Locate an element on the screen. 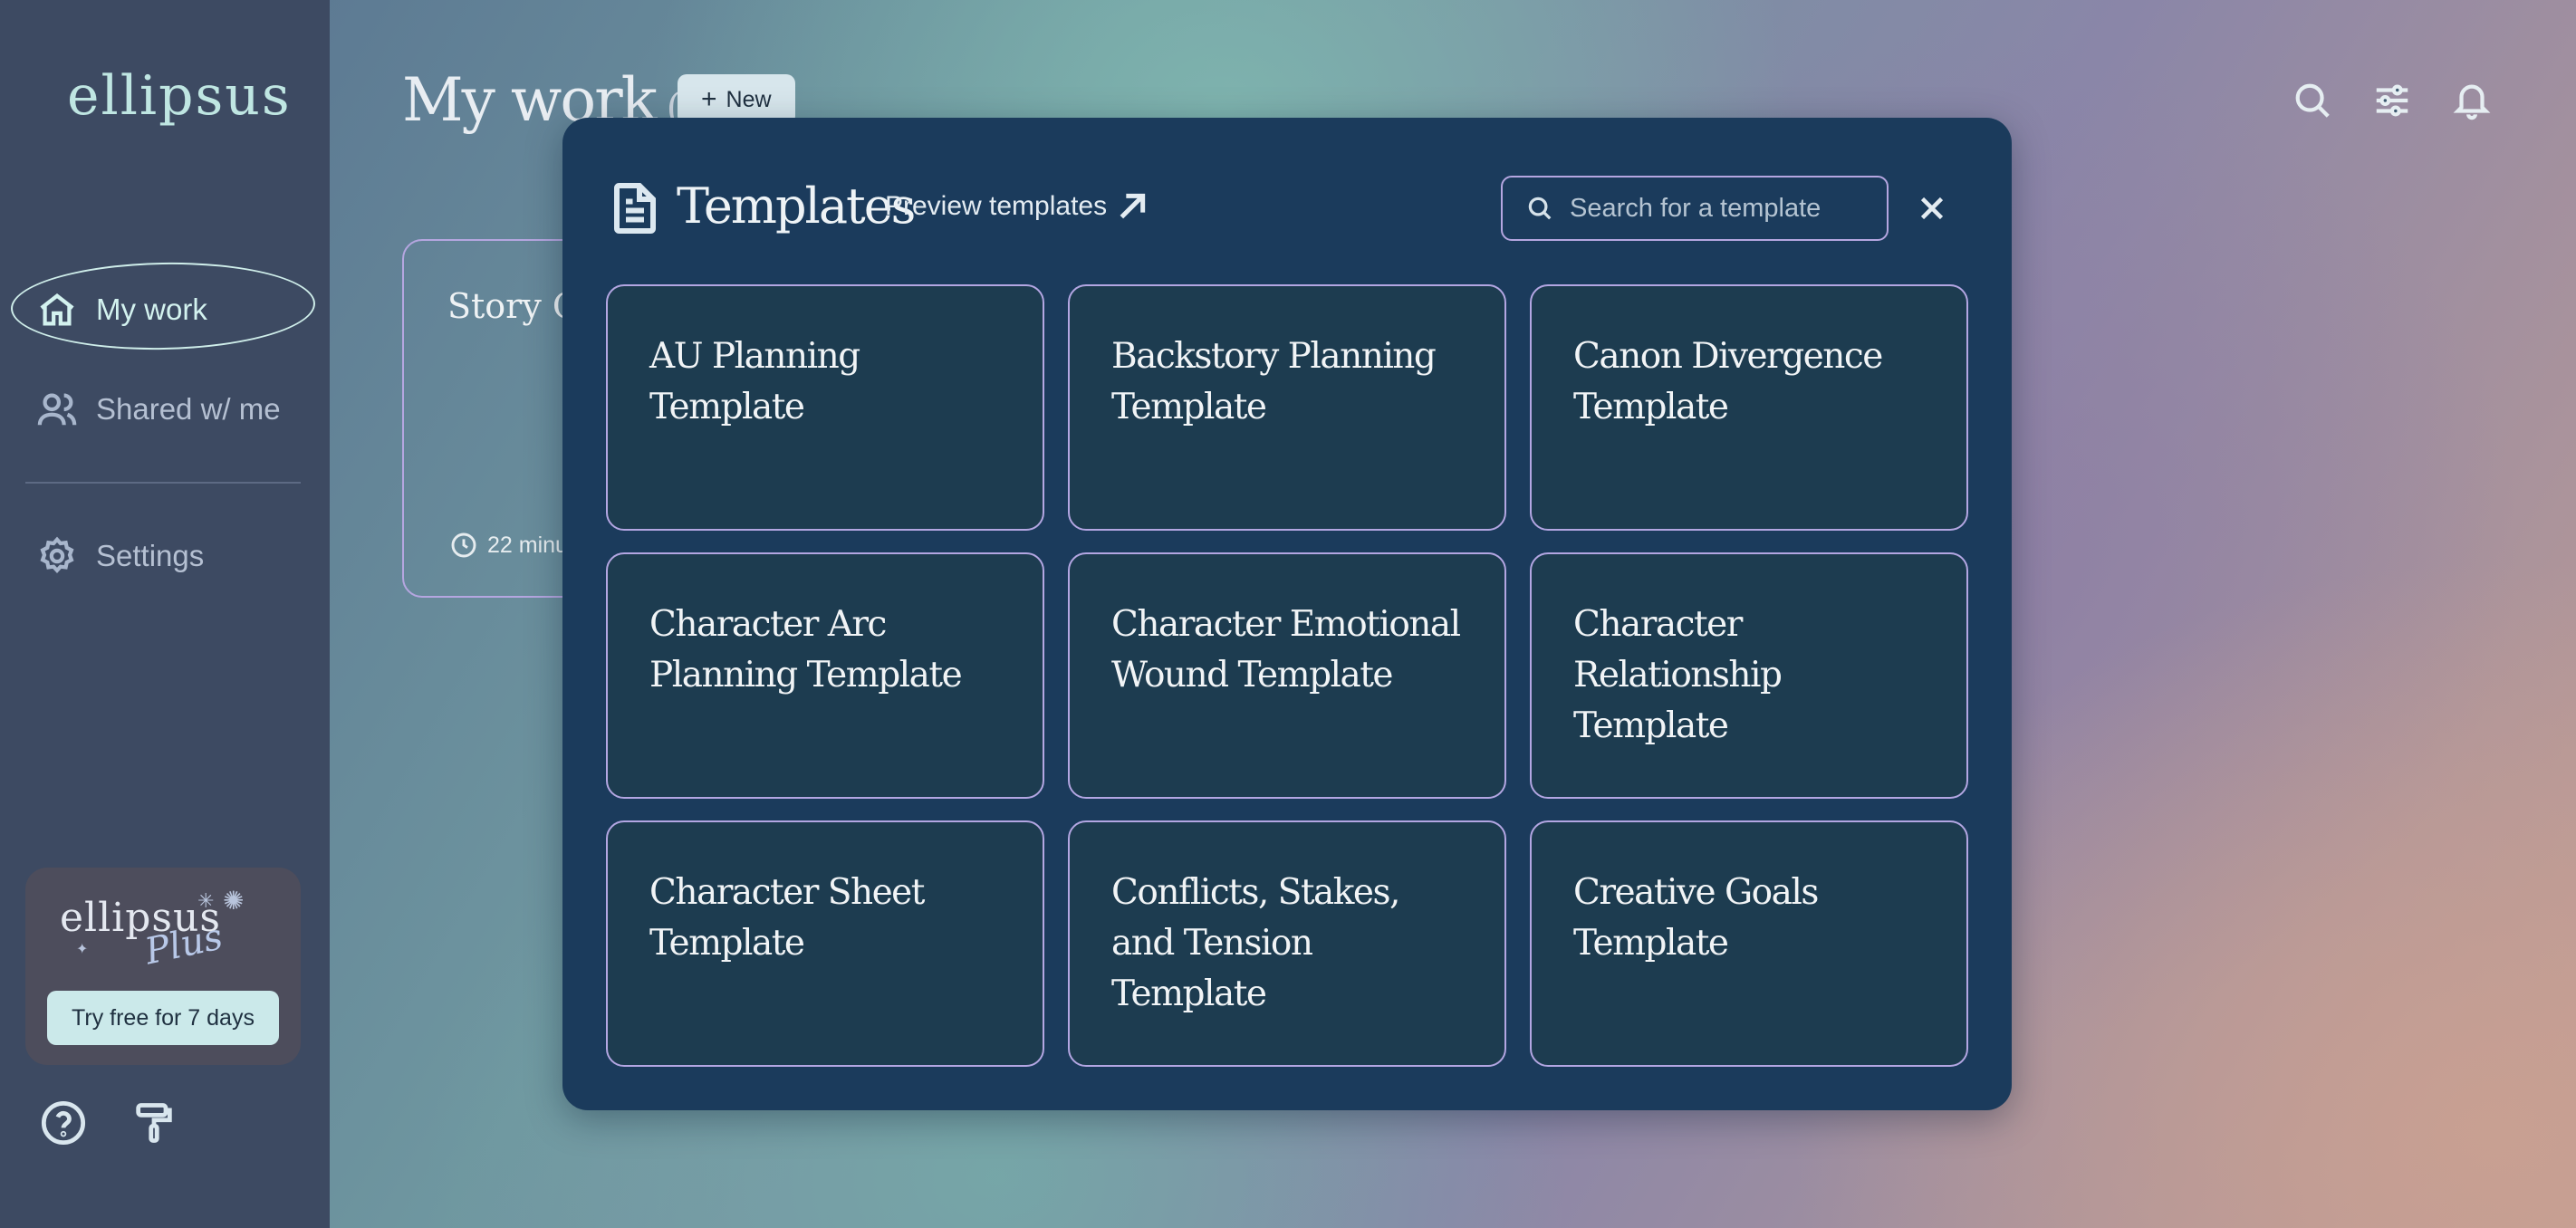 Image resolution: width=2576 pixels, height=1228 pixels. template-card-title: Character Sheet Template is located at coordinates (787, 918).